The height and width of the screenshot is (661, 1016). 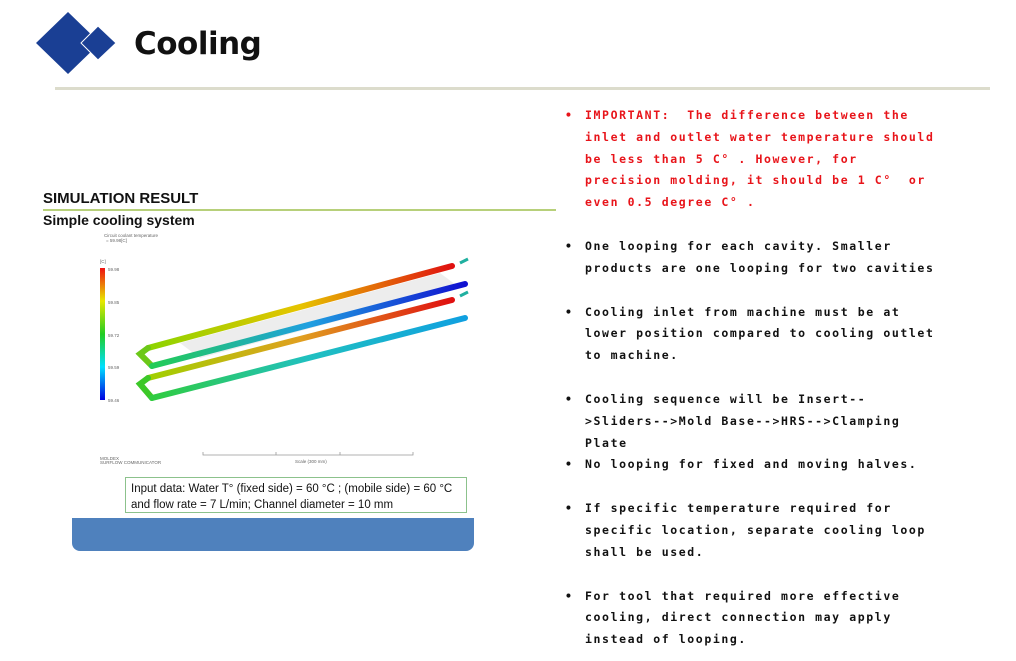 What do you see at coordinates (738, 617) in the screenshot?
I see `bullet-text-line: cooling, direct connection may apply` at bounding box center [738, 617].